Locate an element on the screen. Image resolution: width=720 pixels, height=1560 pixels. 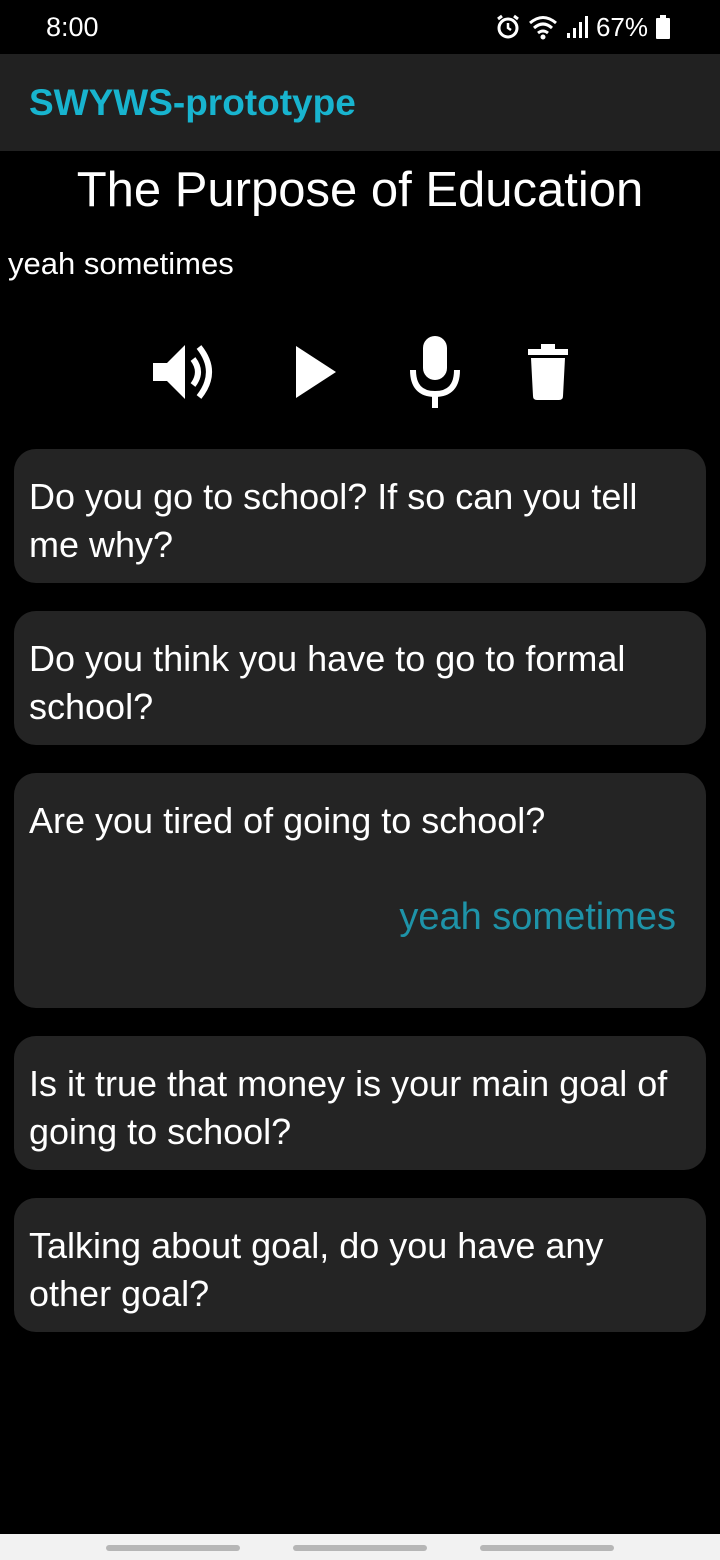
app-title: SWYWS-prototype is located at coordinates (192, 102).